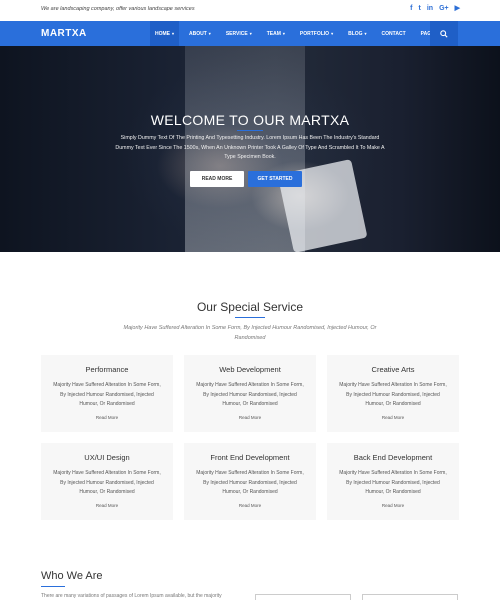  Describe the element at coordinates (275, 179) in the screenshot. I see `get-started-button: GET STARTED` at that location.